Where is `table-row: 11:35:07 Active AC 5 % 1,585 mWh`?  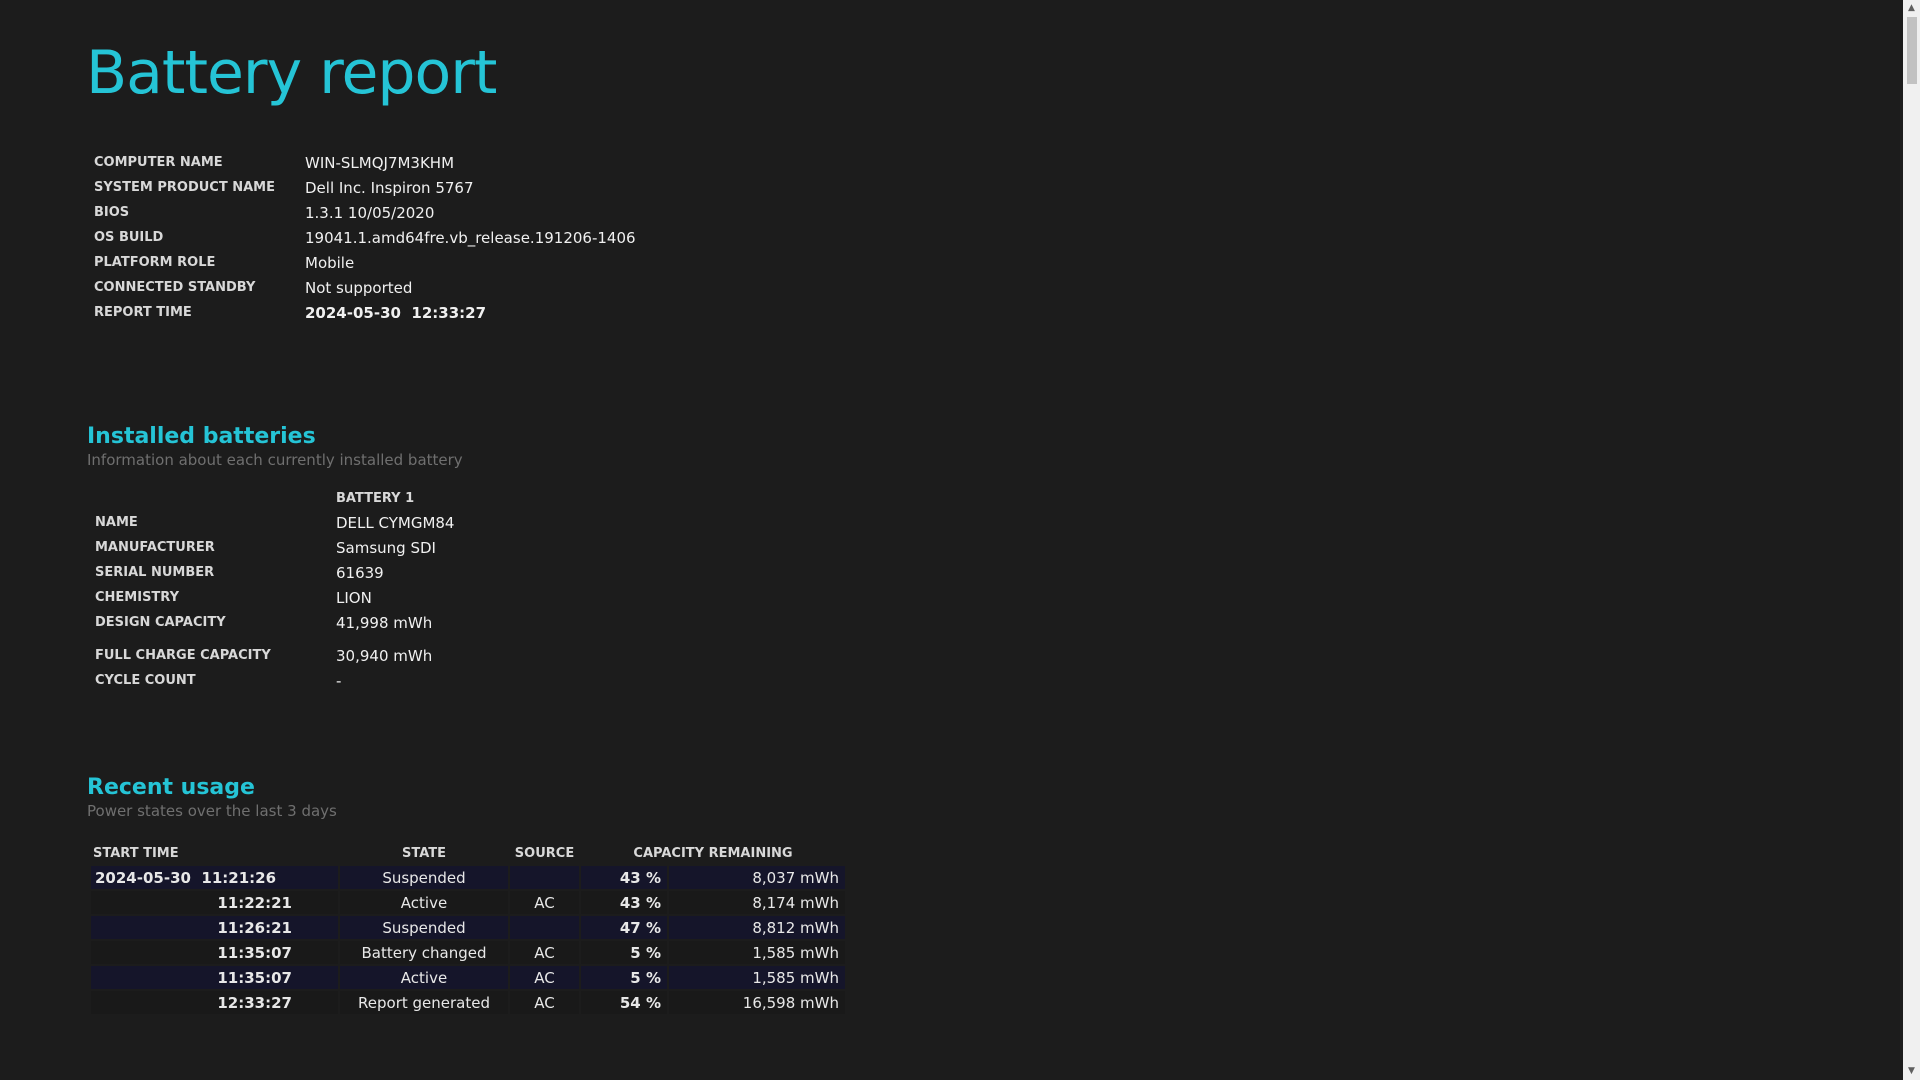 table-row: 11:35:07 Active AC 5 % 1,585 mWh is located at coordinates (468, 977).